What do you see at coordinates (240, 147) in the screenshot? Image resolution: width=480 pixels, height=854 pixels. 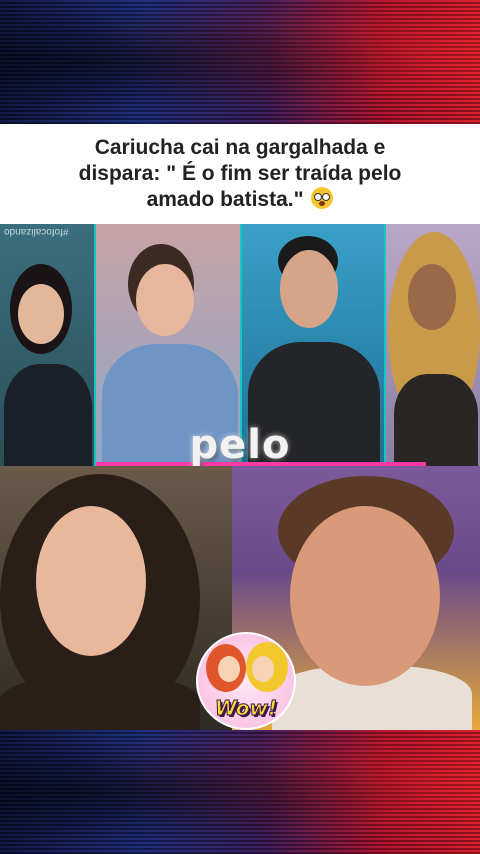 I see `caption-line-1: Cariucha cai na gargalhada e` at bounding box center [240, 147].